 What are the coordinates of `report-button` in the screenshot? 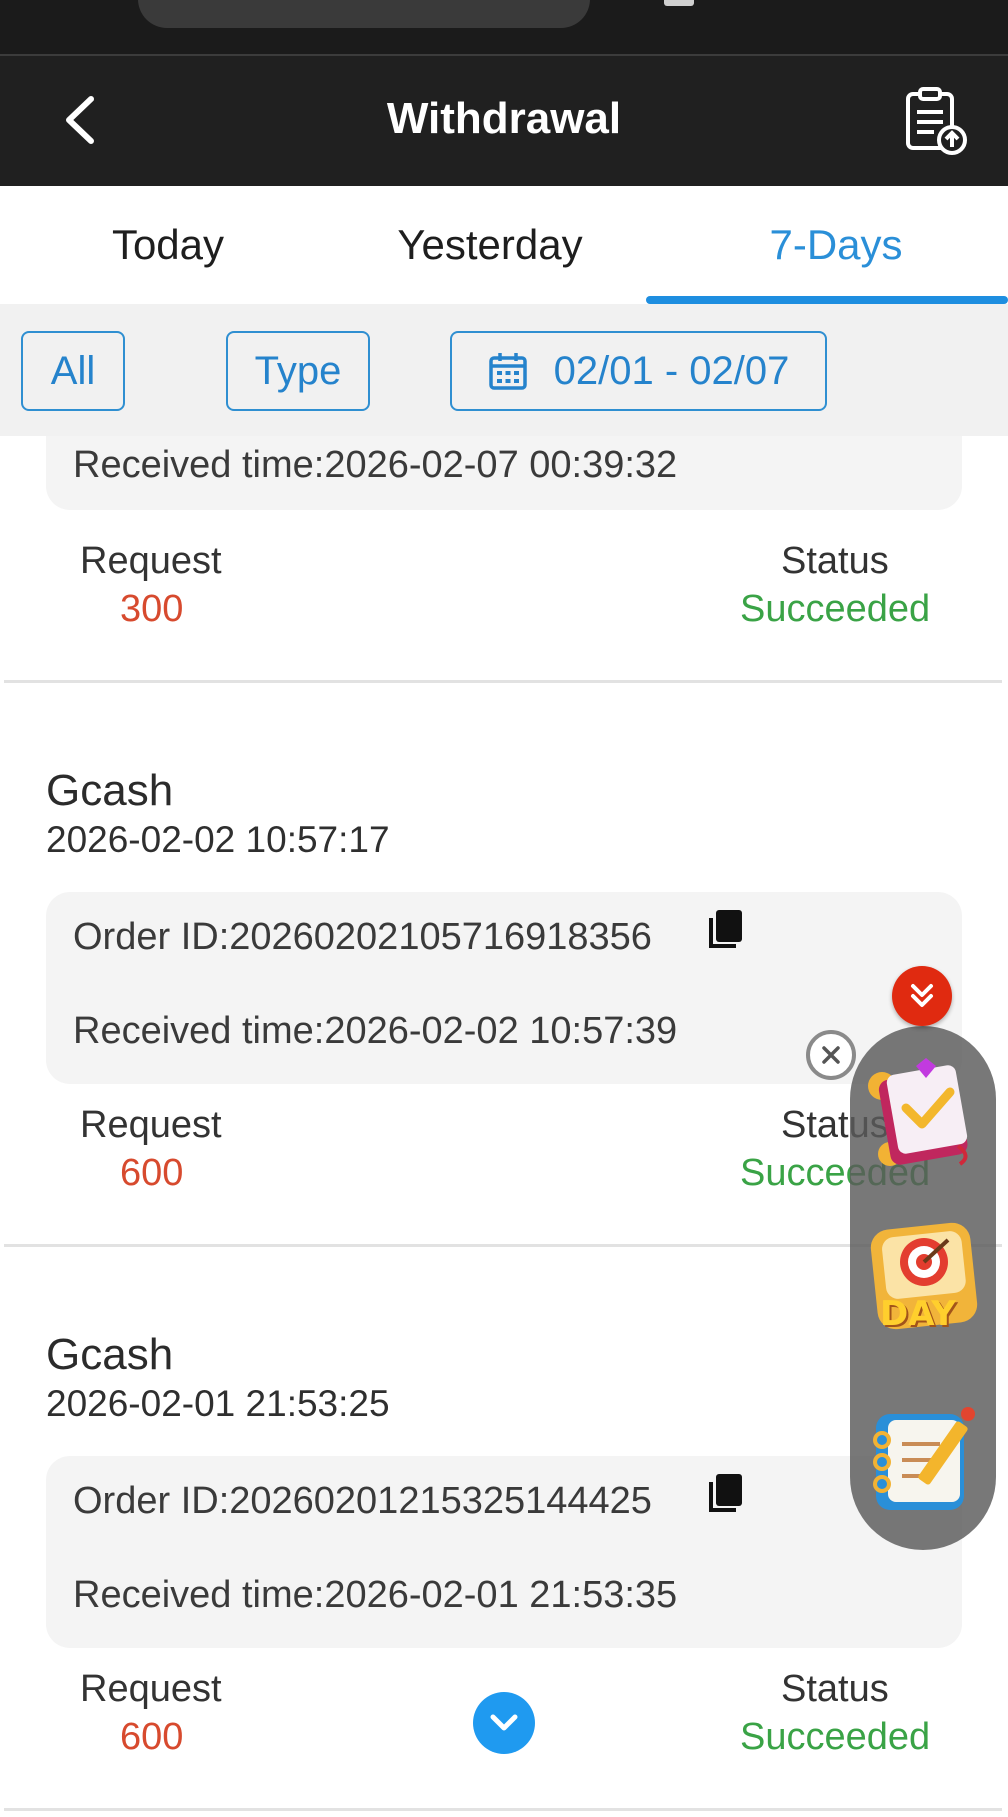 It's located at (935, 121).